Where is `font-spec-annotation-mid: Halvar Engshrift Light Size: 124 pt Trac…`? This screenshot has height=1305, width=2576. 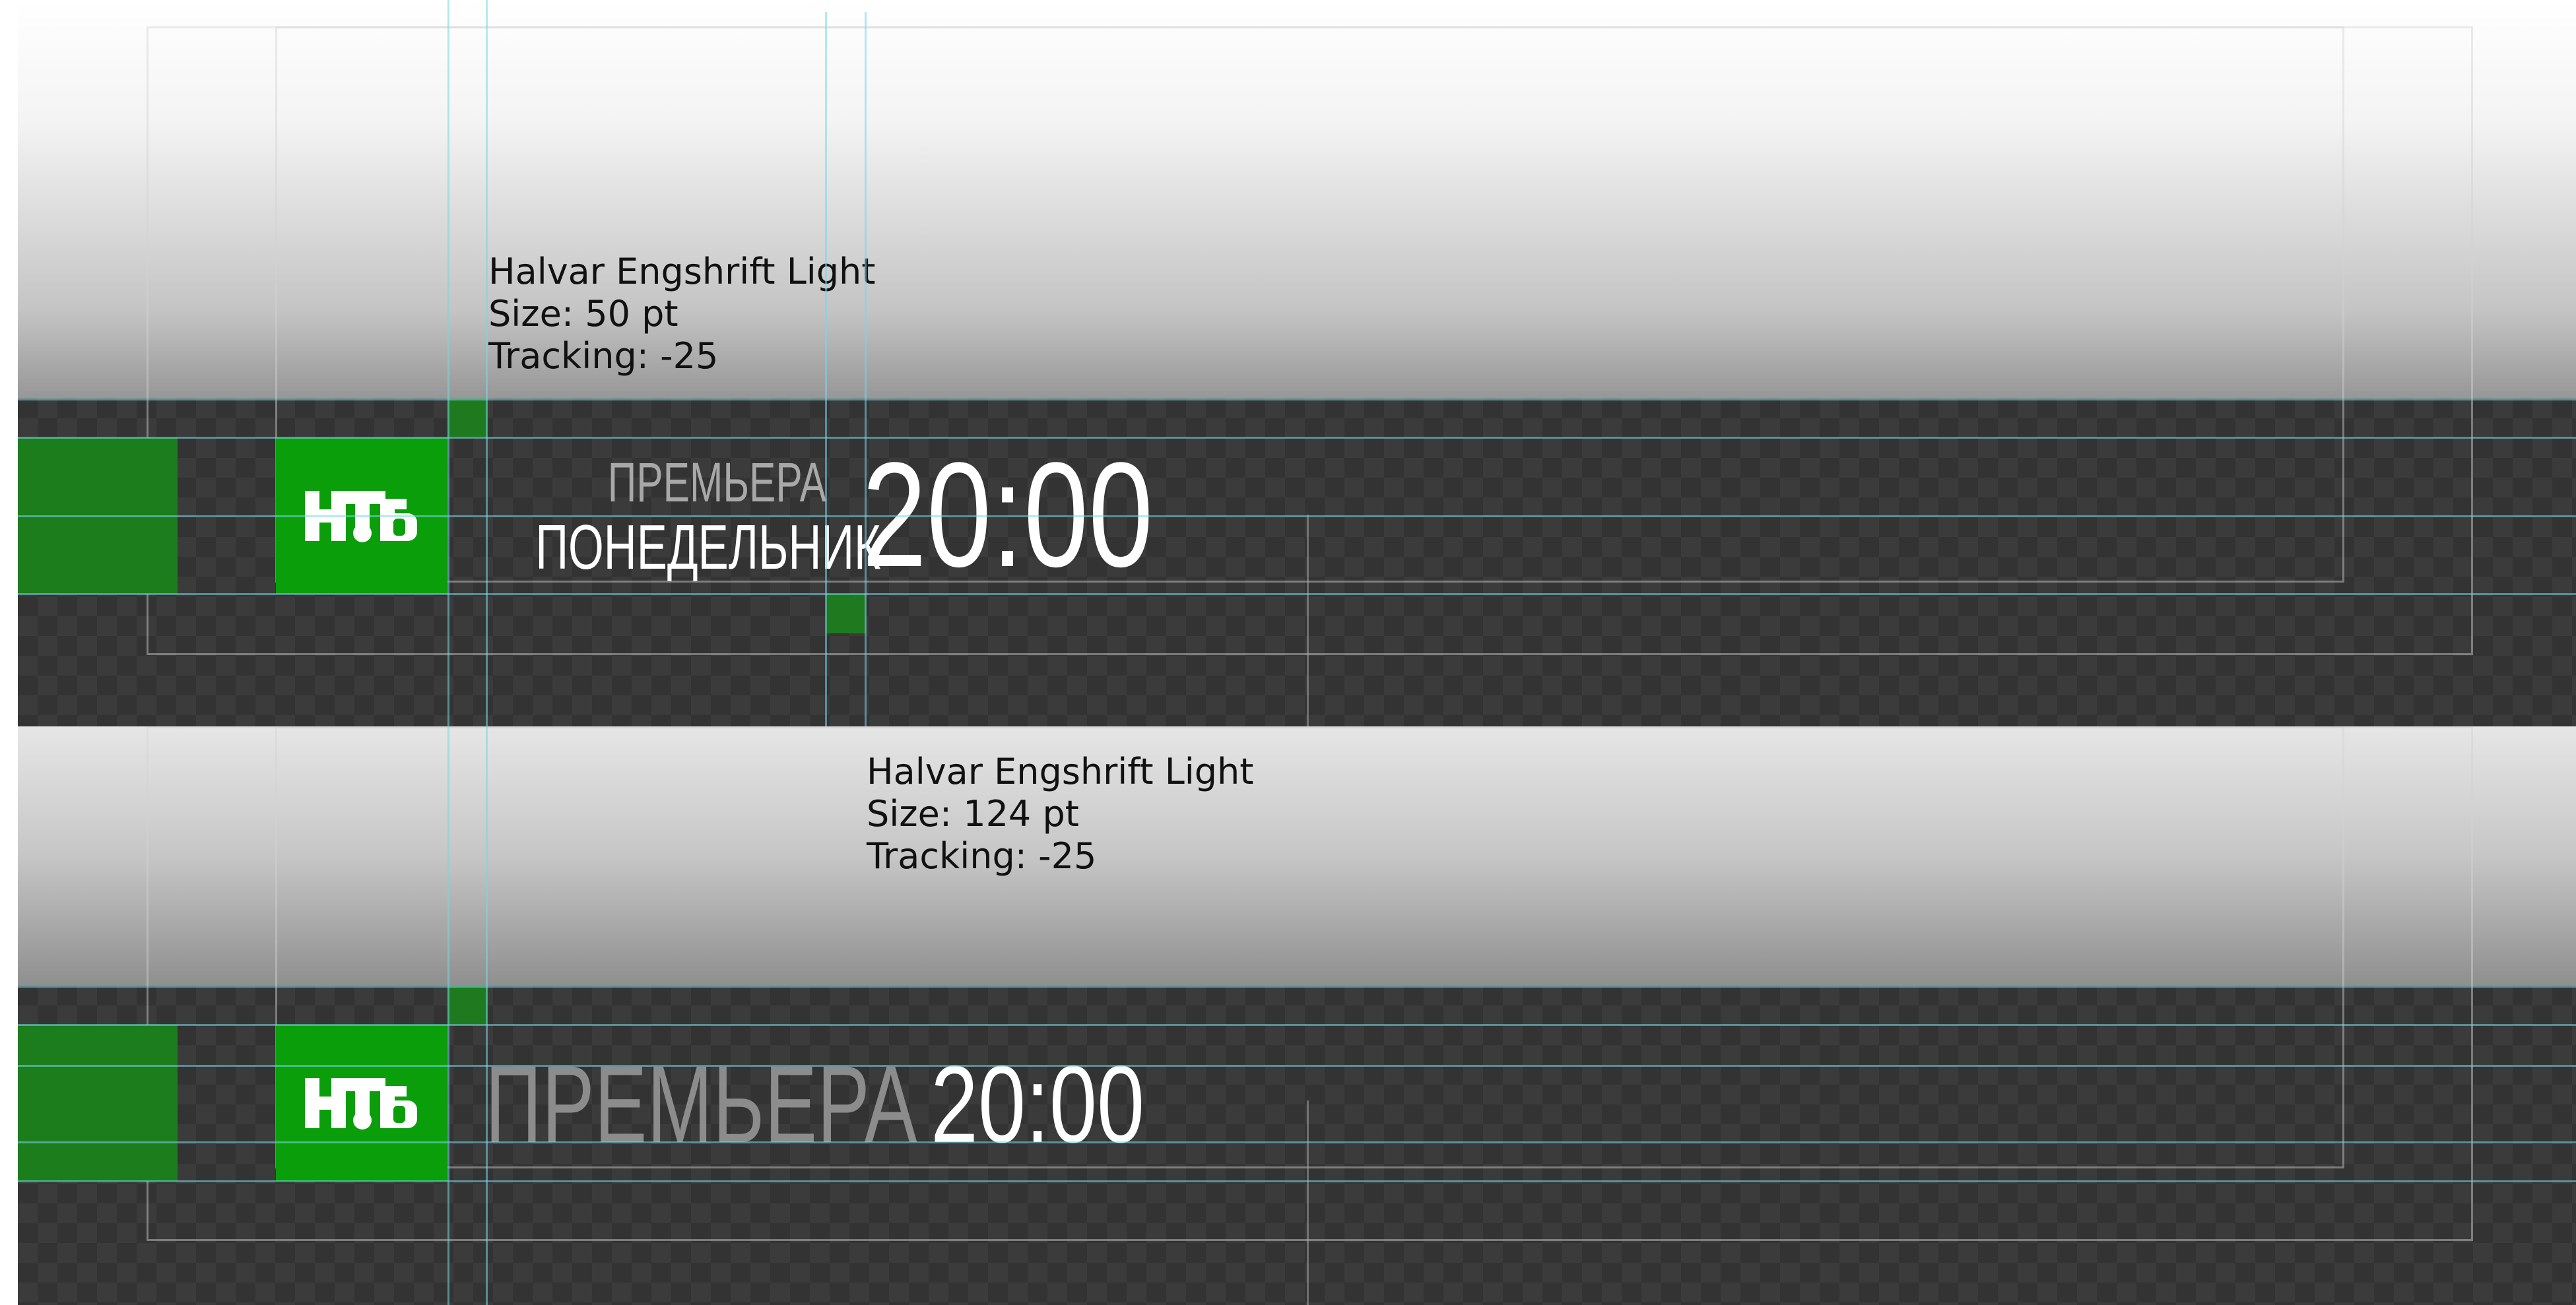
font-spec-annotation-mid: Halvar Engshrift Light Size: 124 pt Trac… is located at coordinates (1060, 814).